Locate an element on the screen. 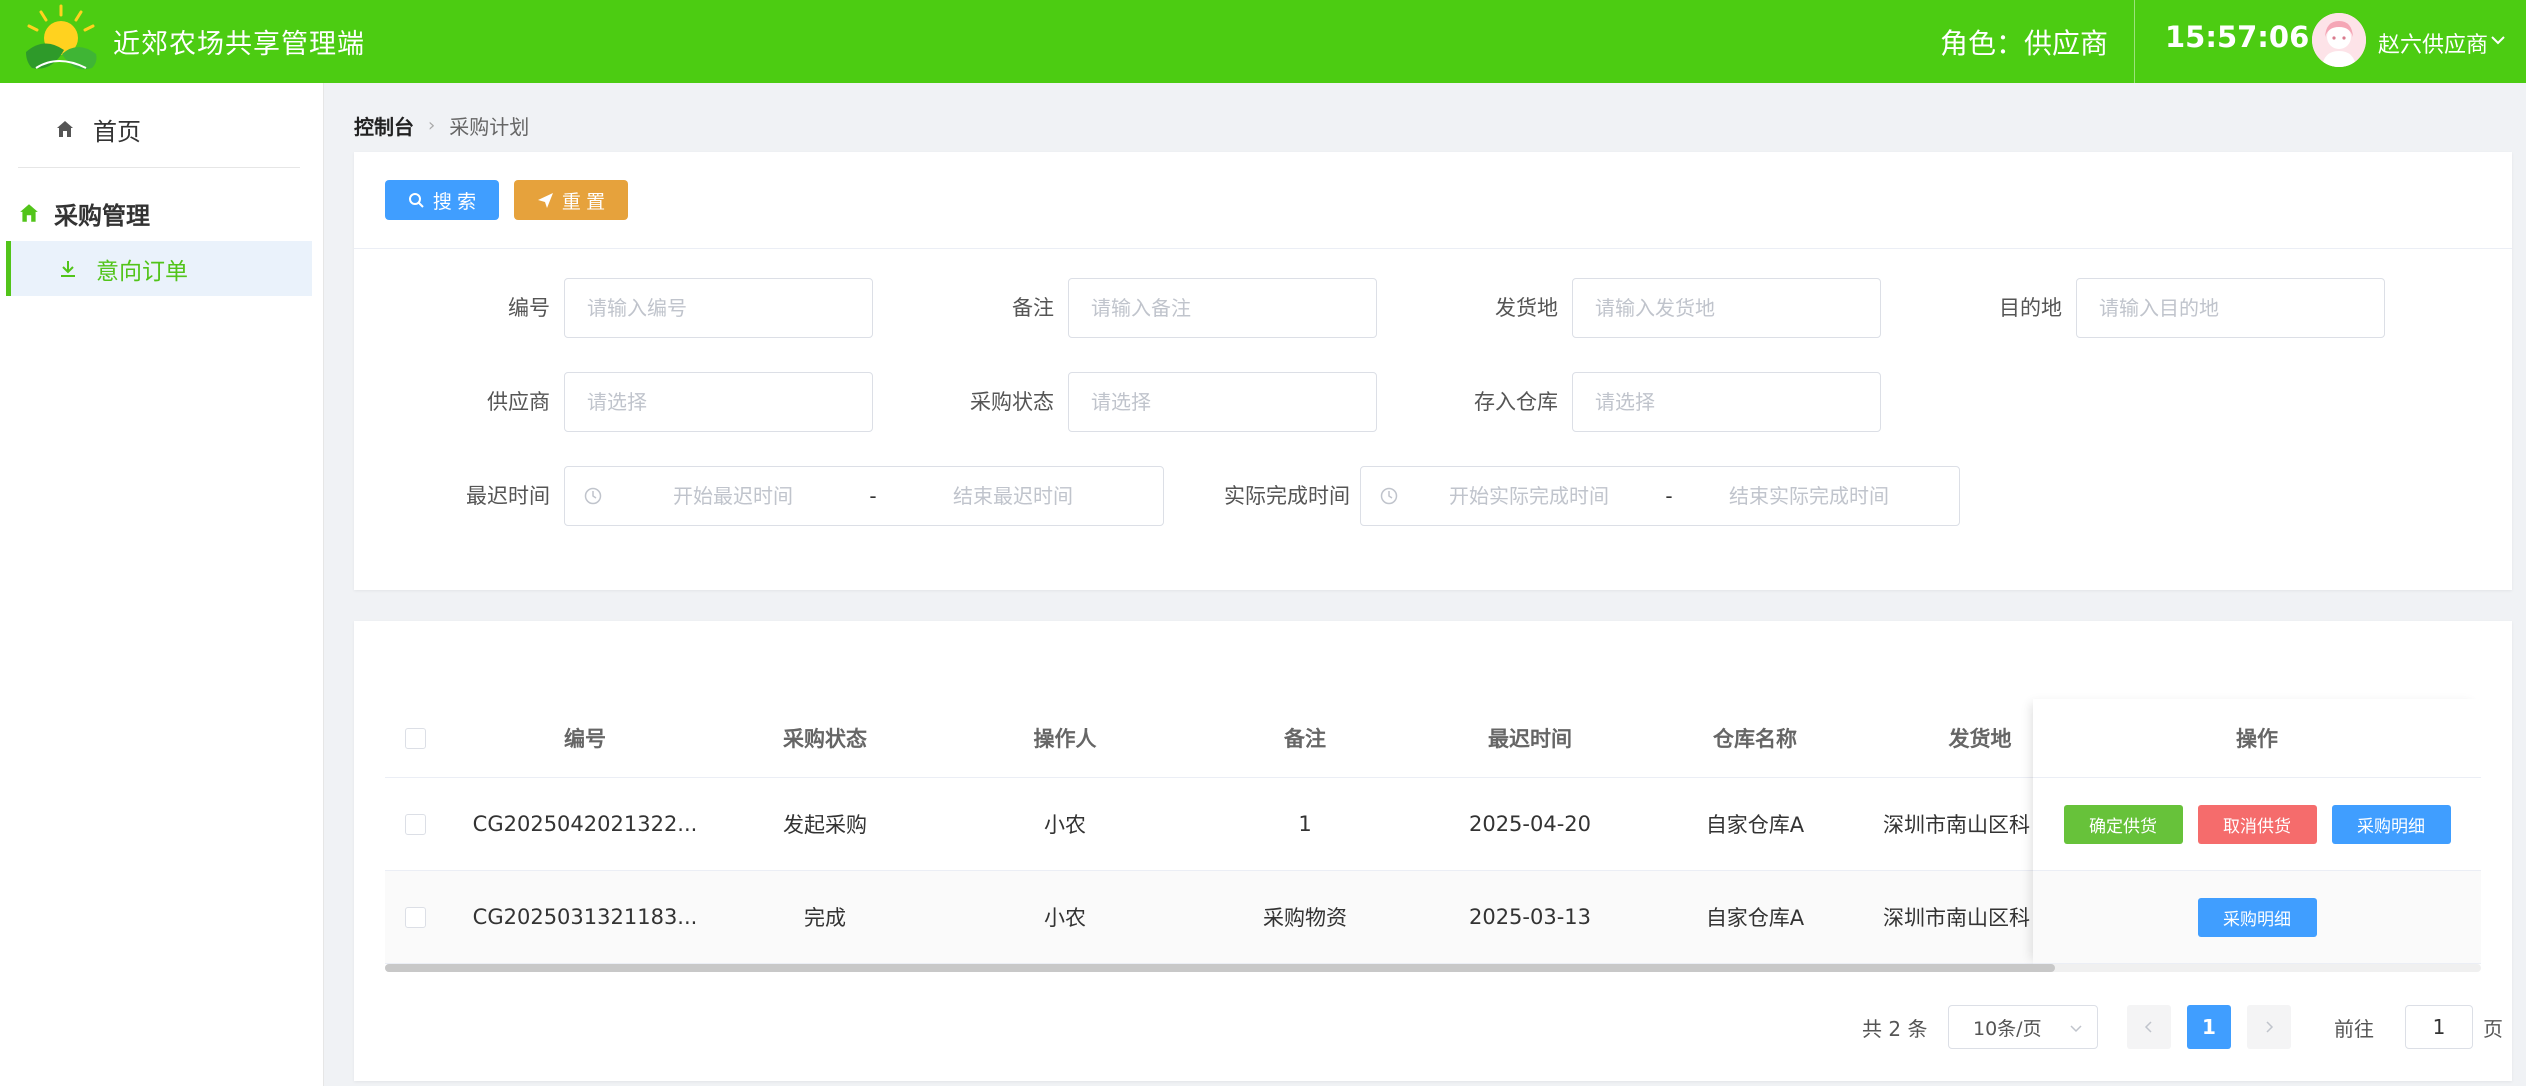  code-label: 编号 is located at coordinates (529, 308).